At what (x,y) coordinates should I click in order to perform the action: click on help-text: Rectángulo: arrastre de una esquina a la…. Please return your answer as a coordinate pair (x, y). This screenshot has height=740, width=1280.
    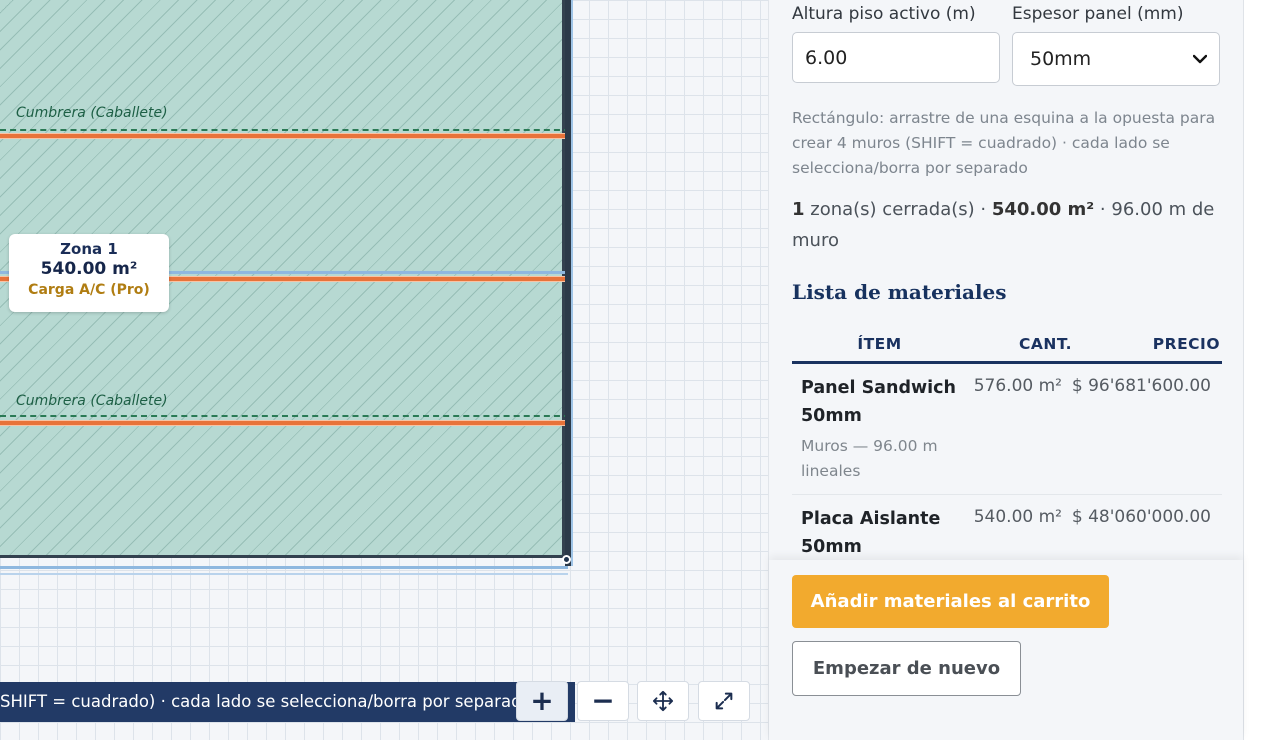
    Looking at the image, I should click on (1004, 143).